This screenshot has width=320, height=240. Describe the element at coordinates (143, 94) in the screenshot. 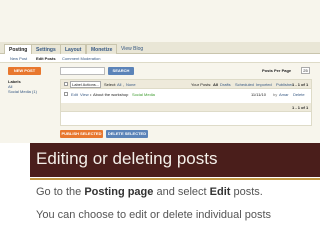

I see `post-label-tag: Social Media` at that location.